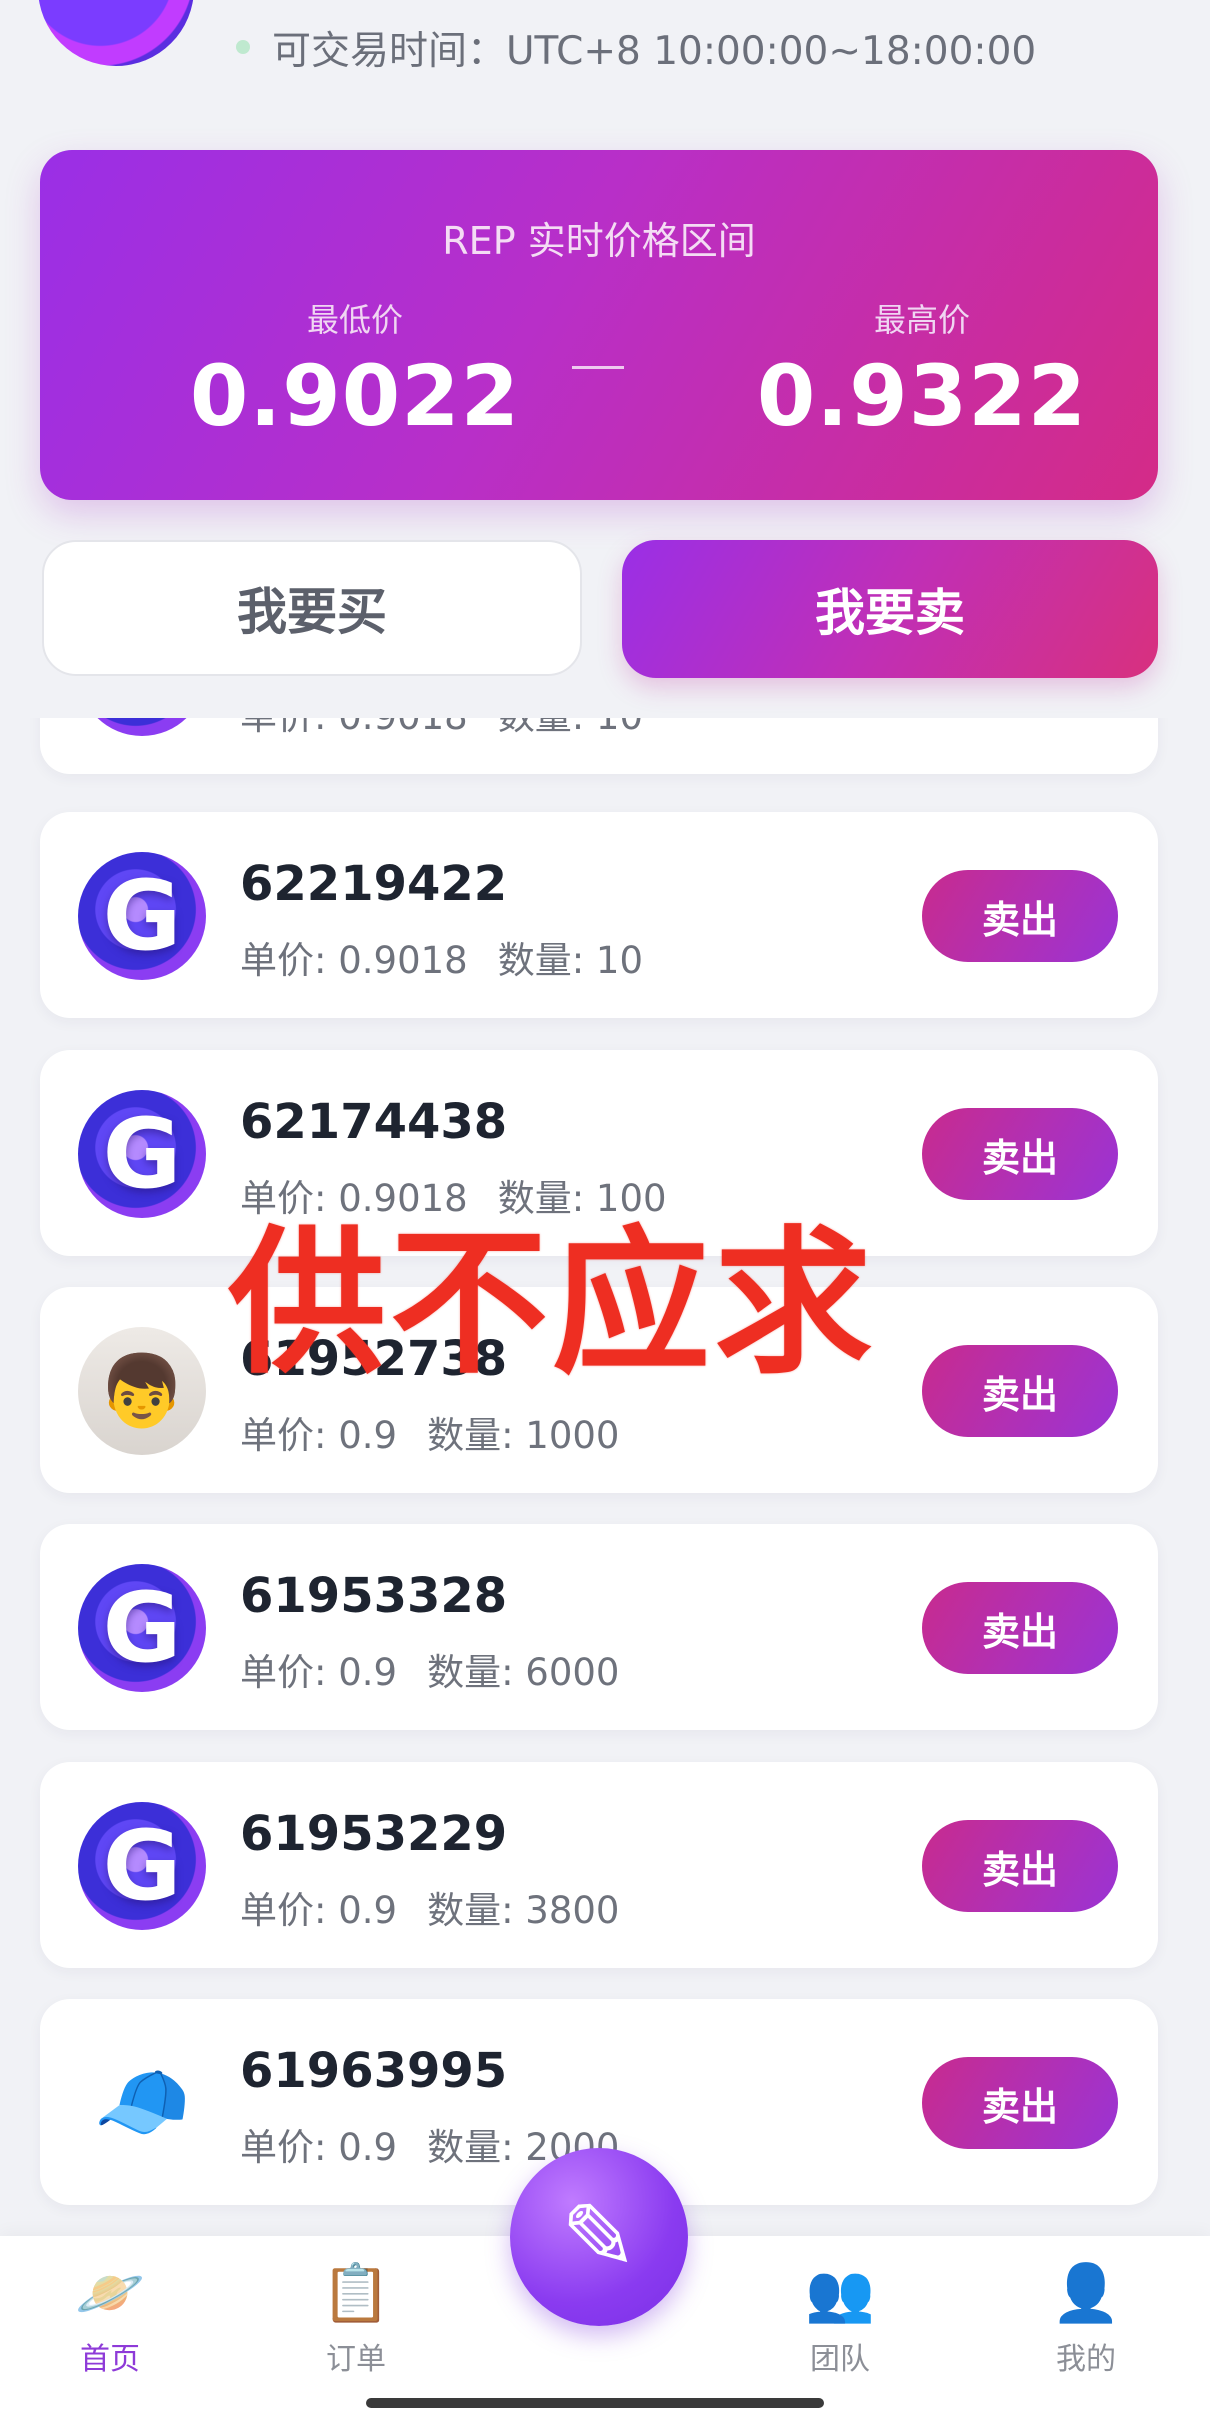 The height and width of the screenshot is (2416, 1210). I want to click on app-logo, so click(116, 33).